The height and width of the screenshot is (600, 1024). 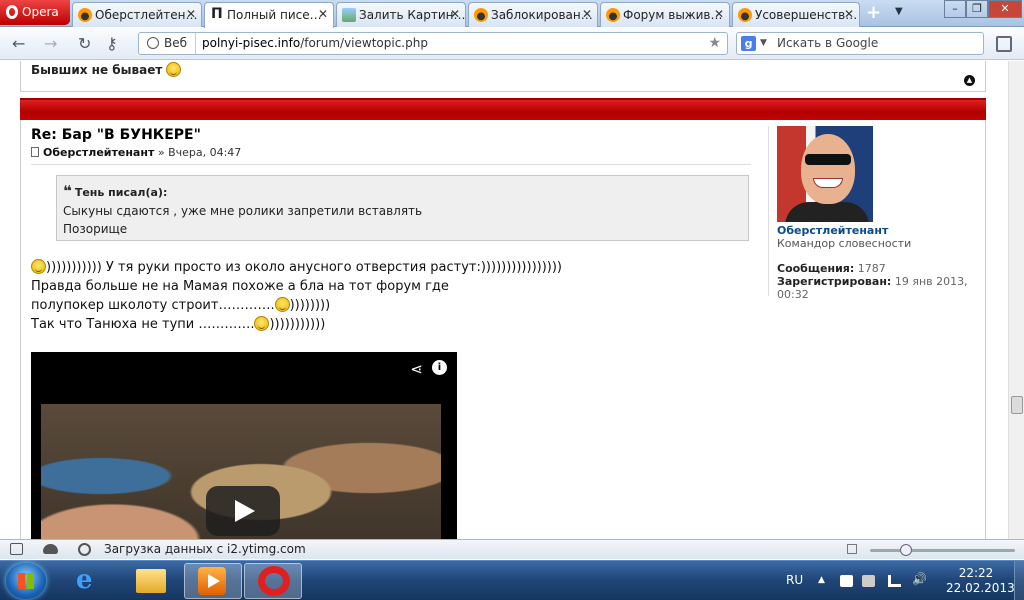 I want to click on signature-text: Бывших не бывает, so click(x=97, y=70).